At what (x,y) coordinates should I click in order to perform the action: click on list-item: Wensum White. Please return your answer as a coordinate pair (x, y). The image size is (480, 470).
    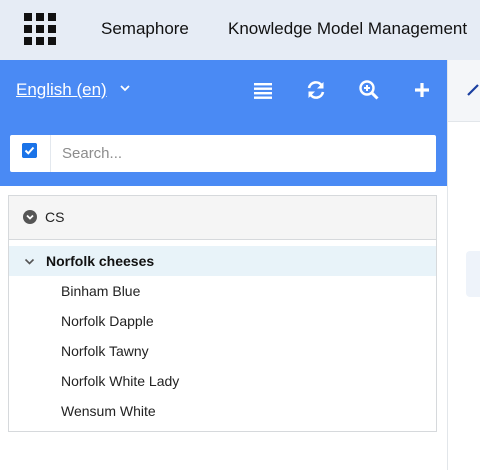
    Looking at the image, I should click on (108, 411).